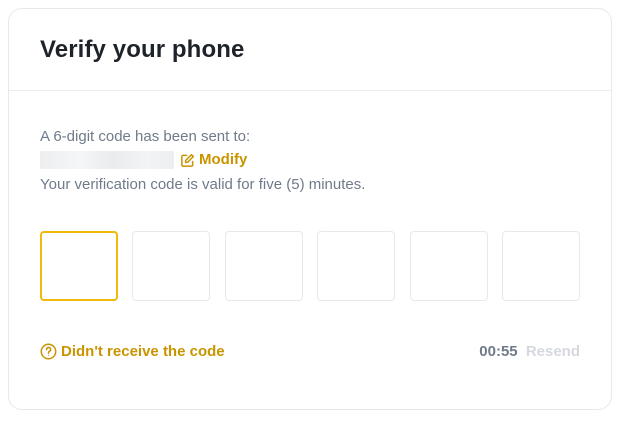 Image resolution: width=621 pixels, height=421 pixels. I want to click on masked-phone-number, so click(107, 160).